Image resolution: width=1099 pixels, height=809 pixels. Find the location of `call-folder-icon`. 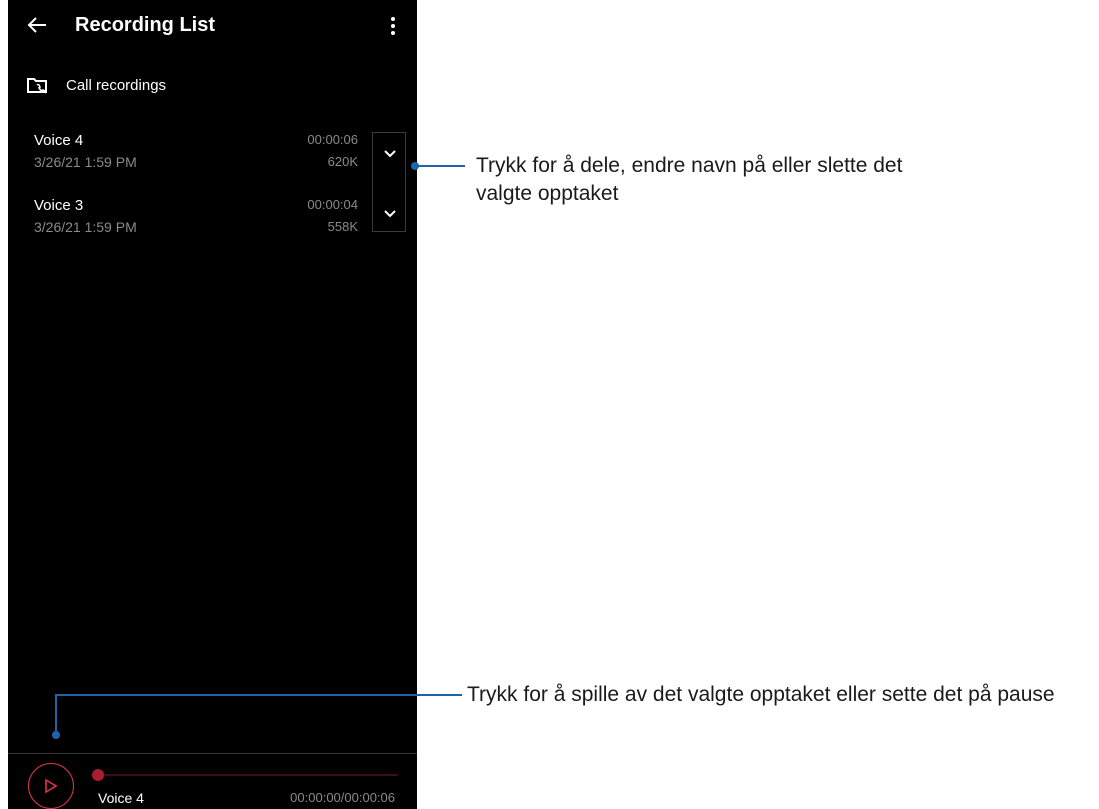

call-folder-icon is located at coordinates (37, 86).